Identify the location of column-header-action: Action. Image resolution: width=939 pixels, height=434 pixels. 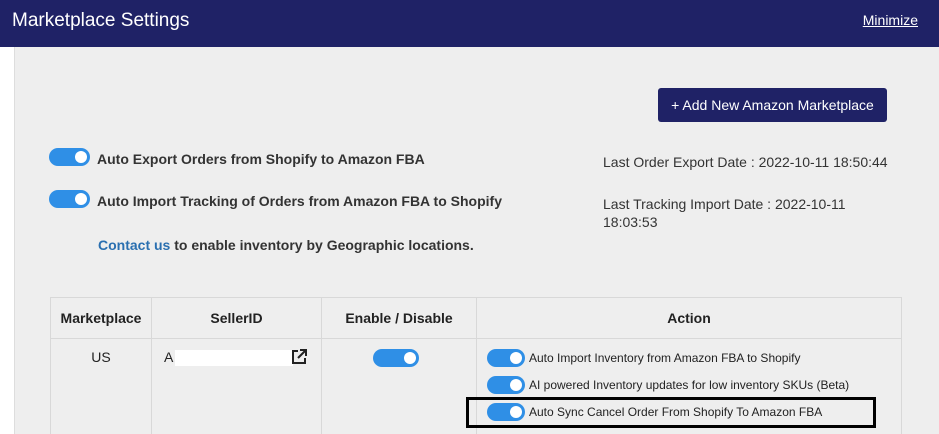
(689, 318).